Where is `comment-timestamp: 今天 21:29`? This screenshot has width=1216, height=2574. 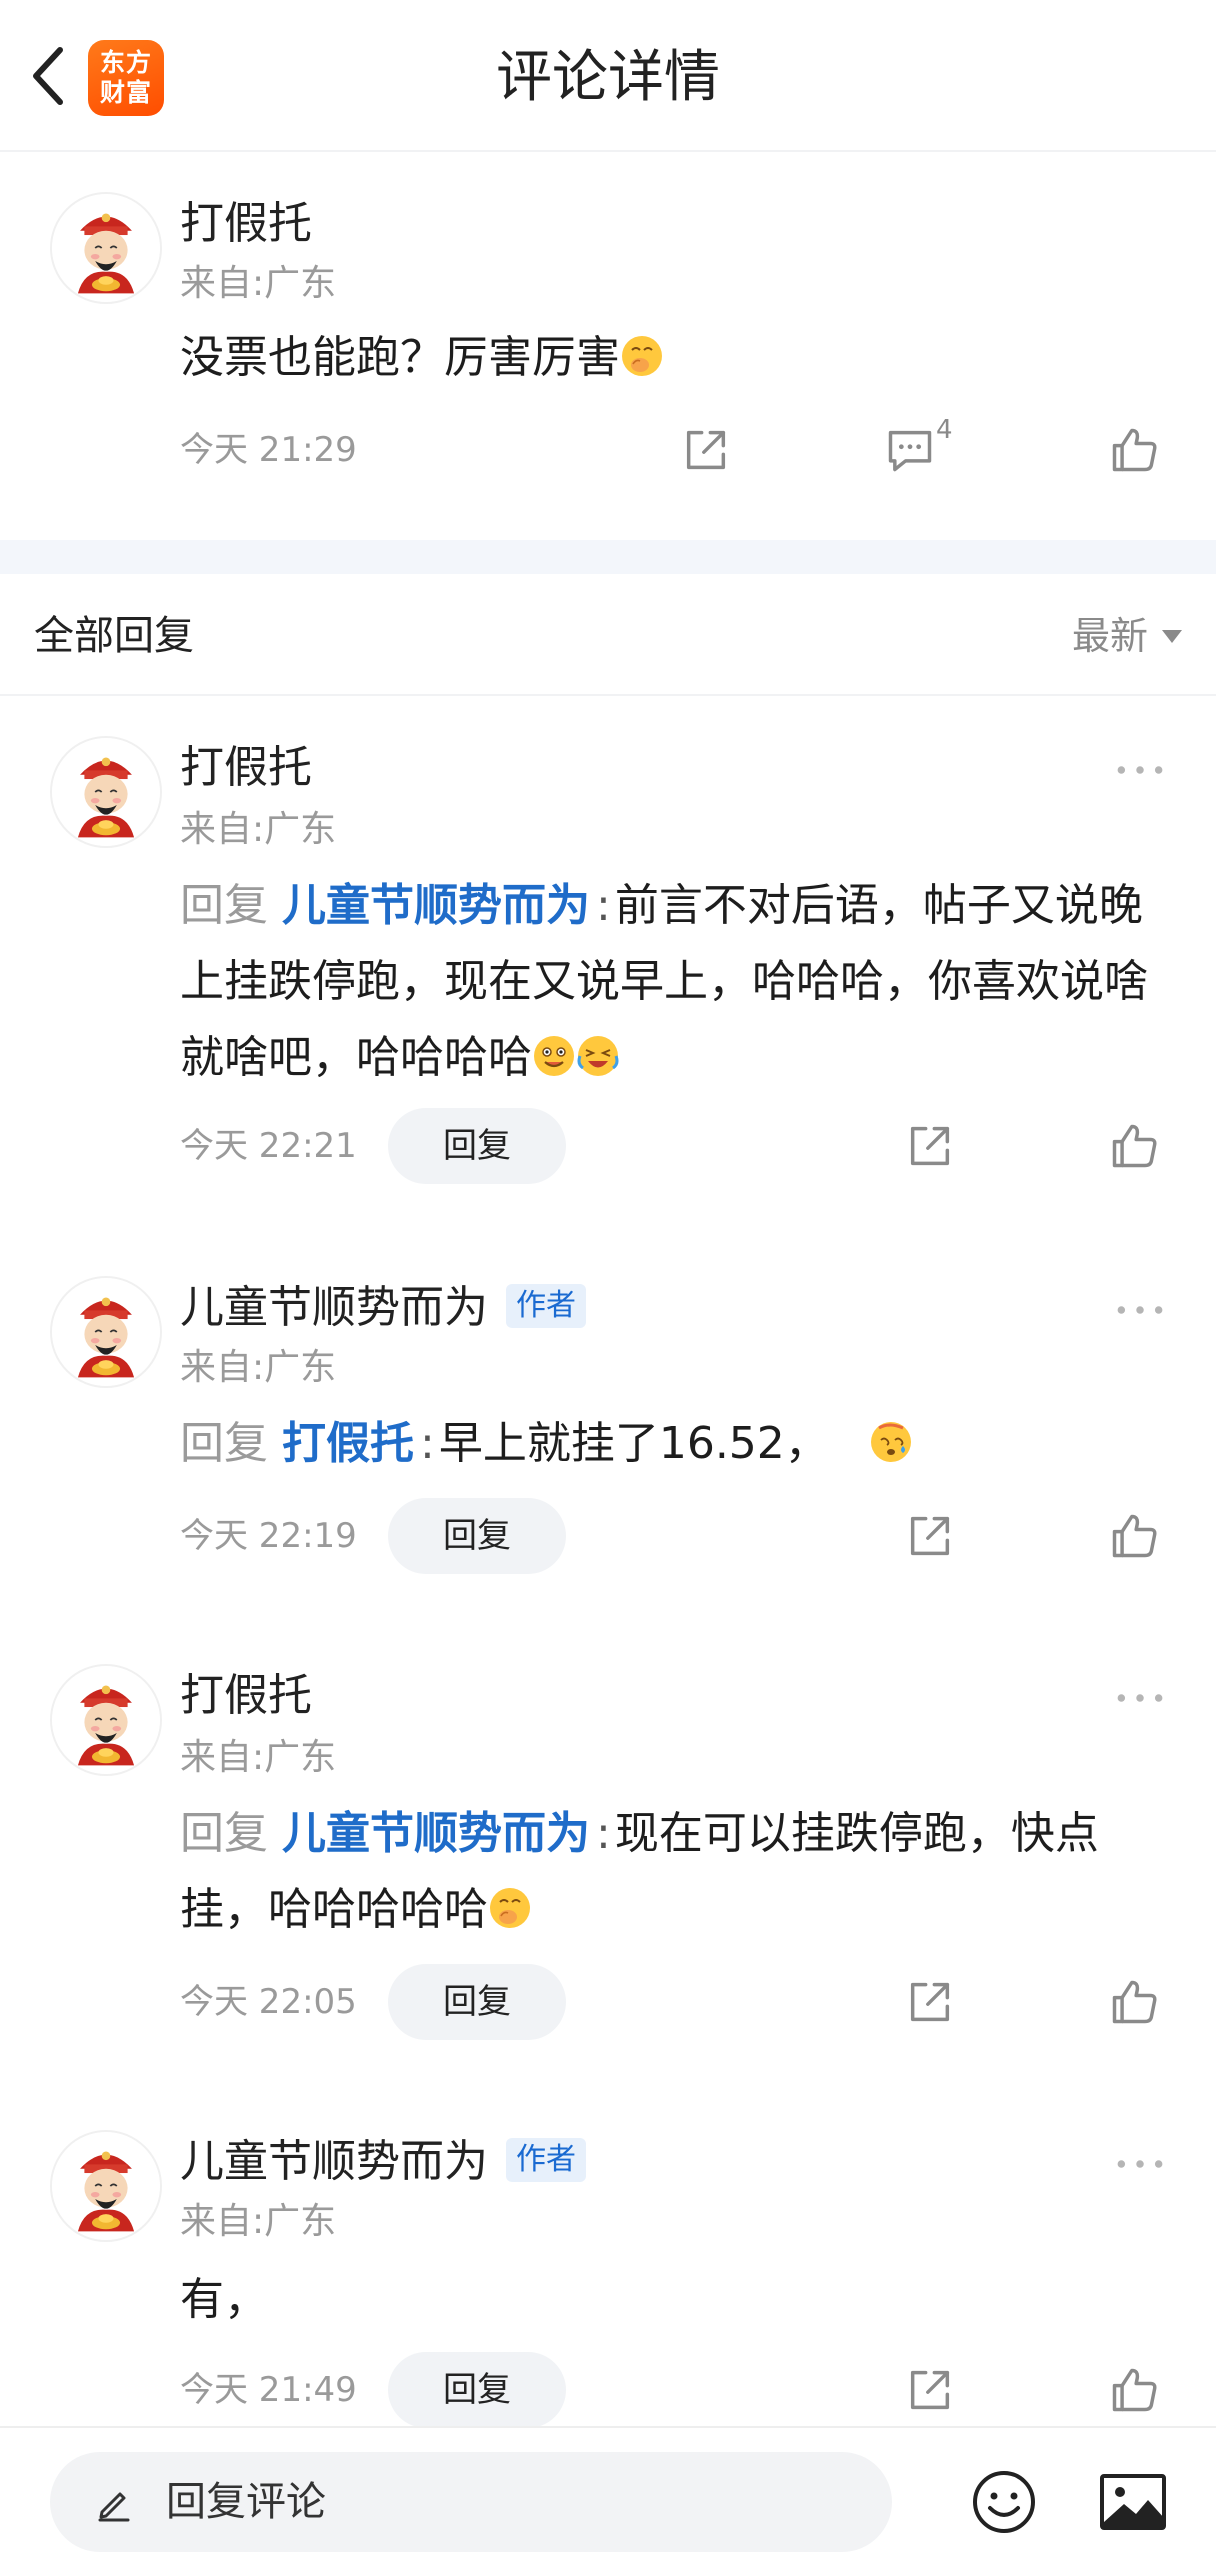
comment-timestamp: 今天 21:29 is located at coordinates (268, 450).